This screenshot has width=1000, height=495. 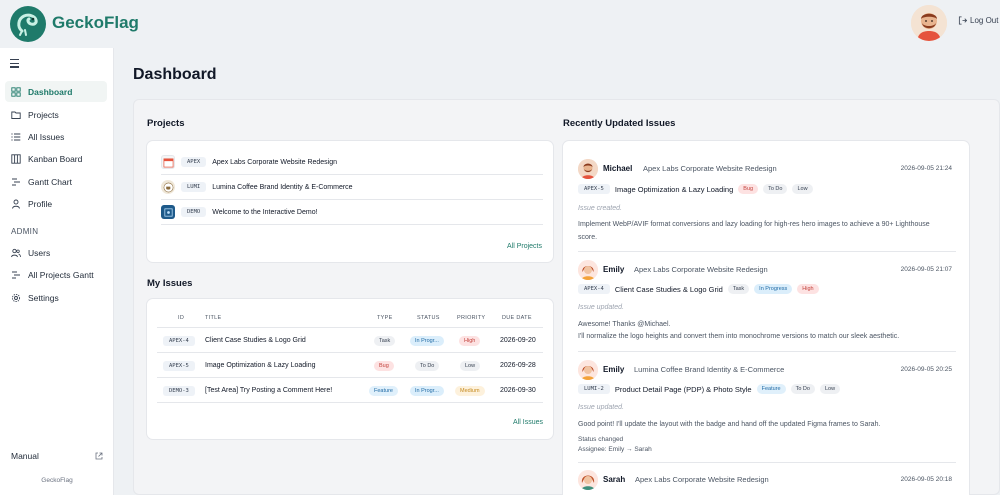 I want to click on project-code-badge: DEMO, so click(x=194, y=212).